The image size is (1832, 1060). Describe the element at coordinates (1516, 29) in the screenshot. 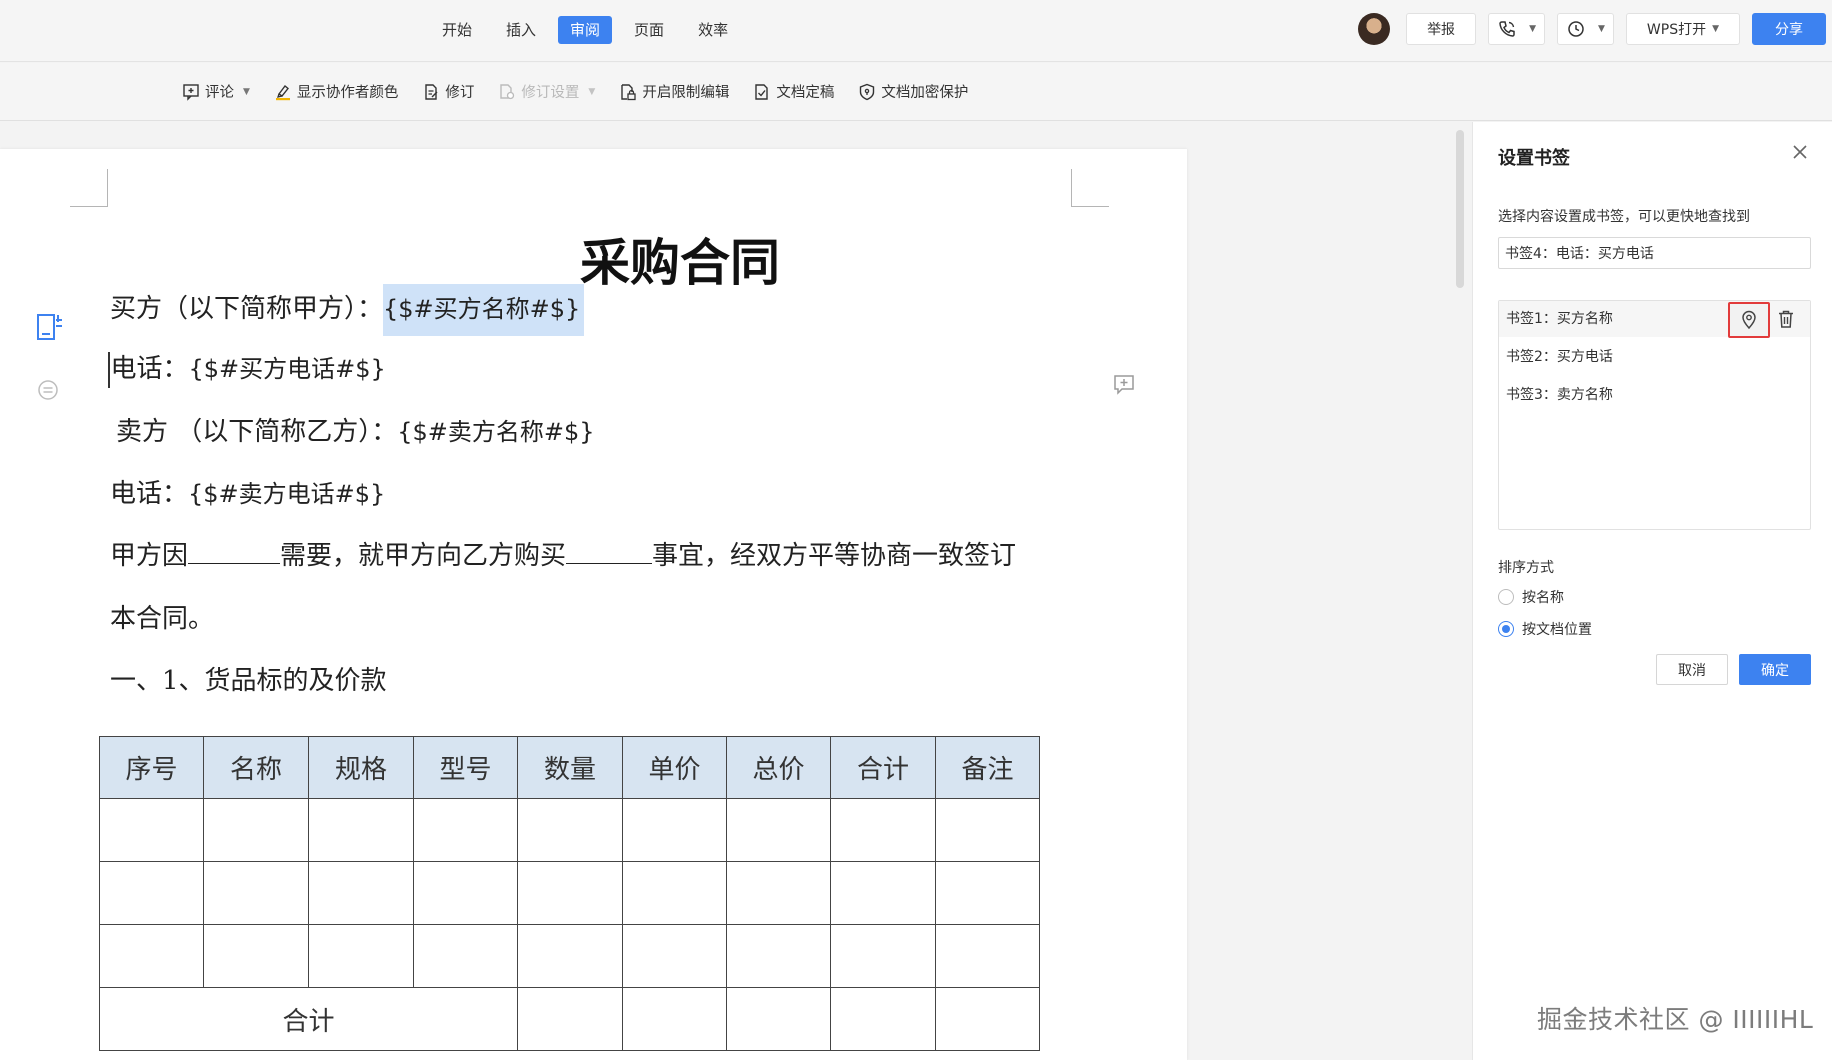

I see `call-button: ▼` at that location.